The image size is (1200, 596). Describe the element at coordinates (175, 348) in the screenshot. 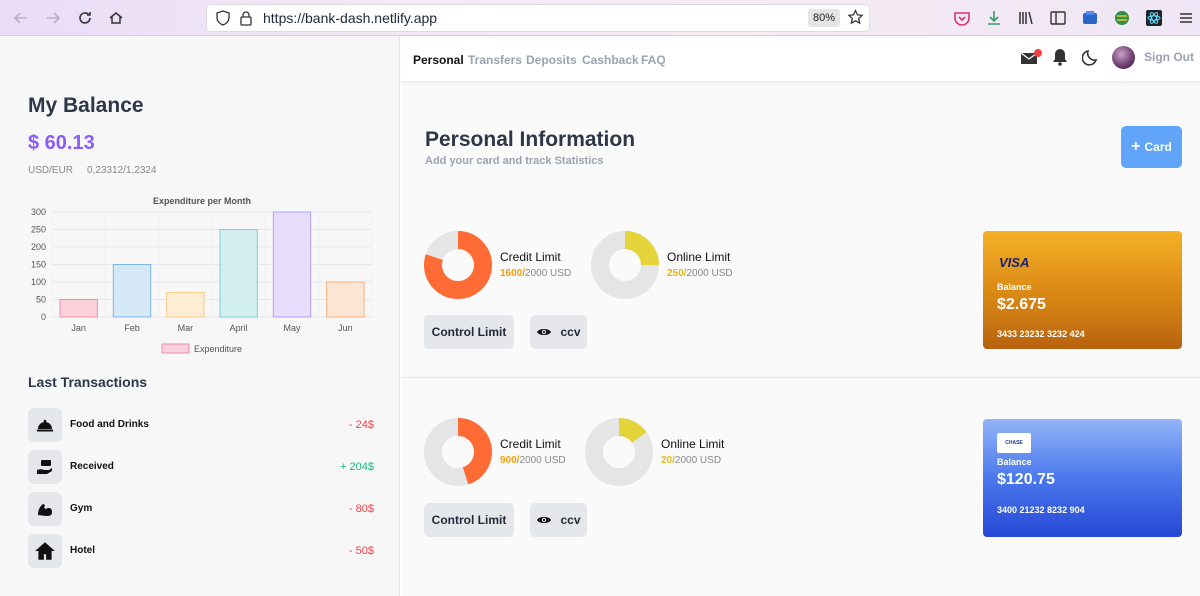

I see `legend-swatch` at that location.